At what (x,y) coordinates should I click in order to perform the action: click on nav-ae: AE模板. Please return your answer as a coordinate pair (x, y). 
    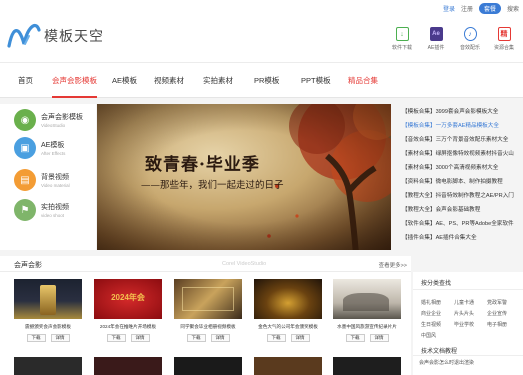
    Looking at the image, I should click on (124, 80).